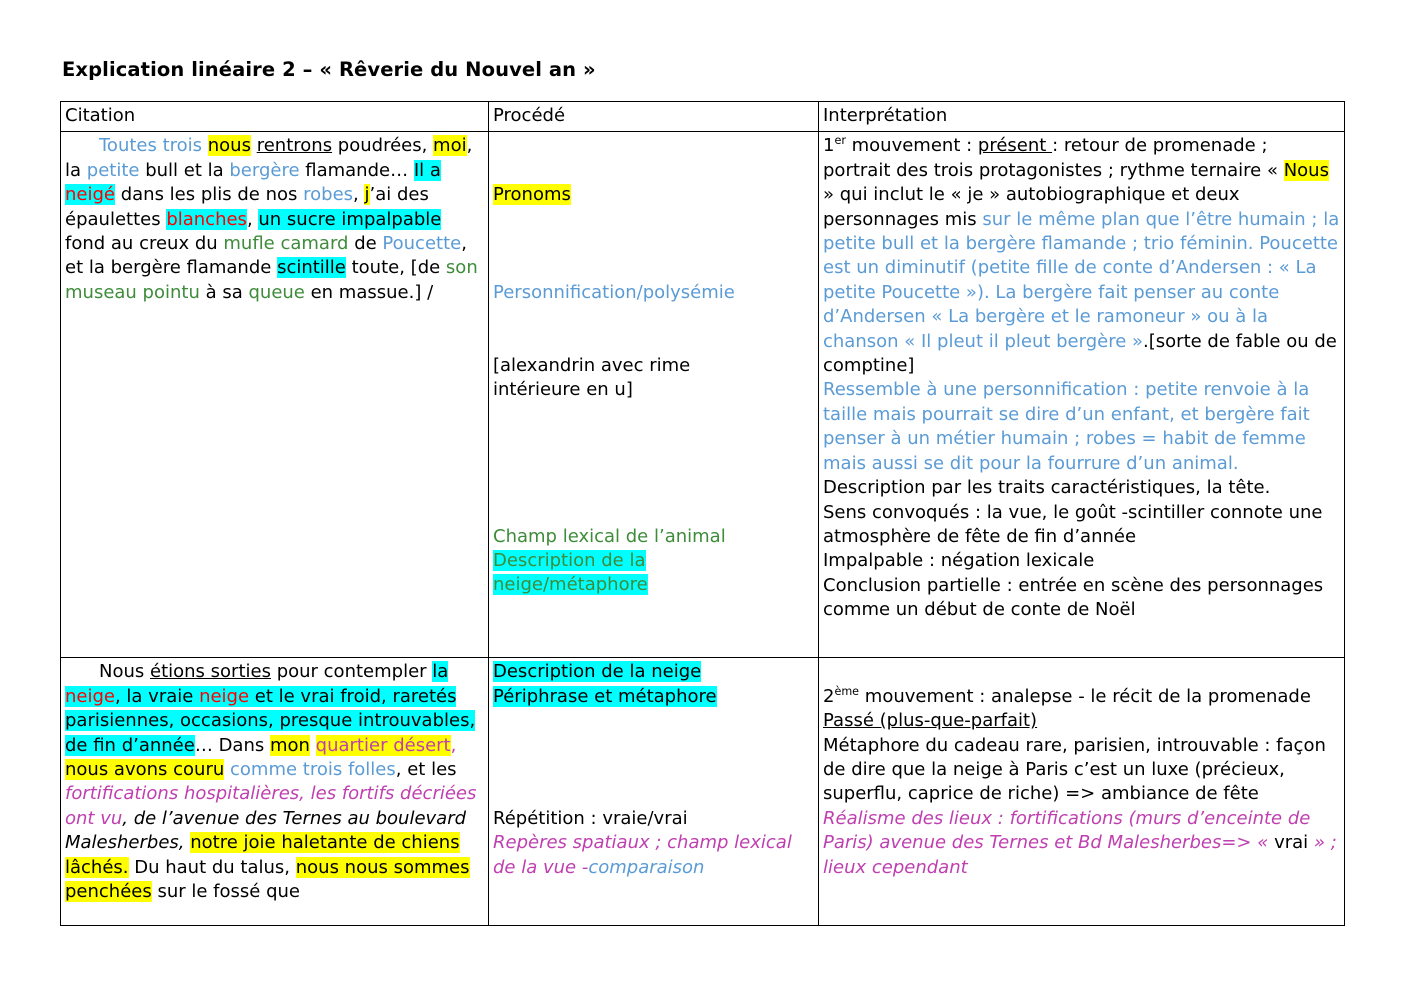 Image resolution: width=1404 pixels, height=993 pixels. Describe the element at coordinates (597, 672) in the screenshot. I see `procede-item: Description de la neige` at that location.